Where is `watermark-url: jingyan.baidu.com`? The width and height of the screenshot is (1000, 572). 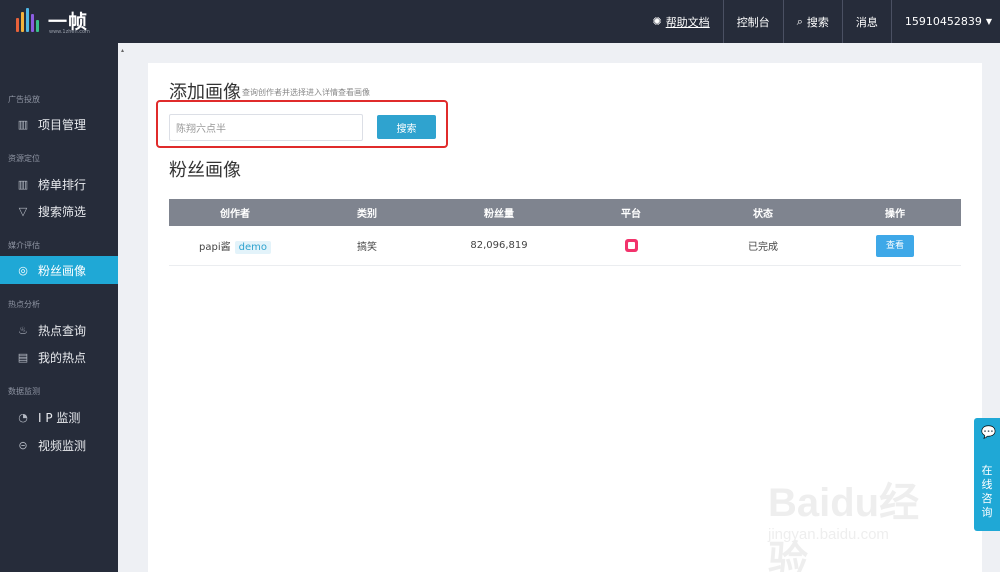
watermark-url: jingyan.baidu.com is located at coordinates (828, 534).